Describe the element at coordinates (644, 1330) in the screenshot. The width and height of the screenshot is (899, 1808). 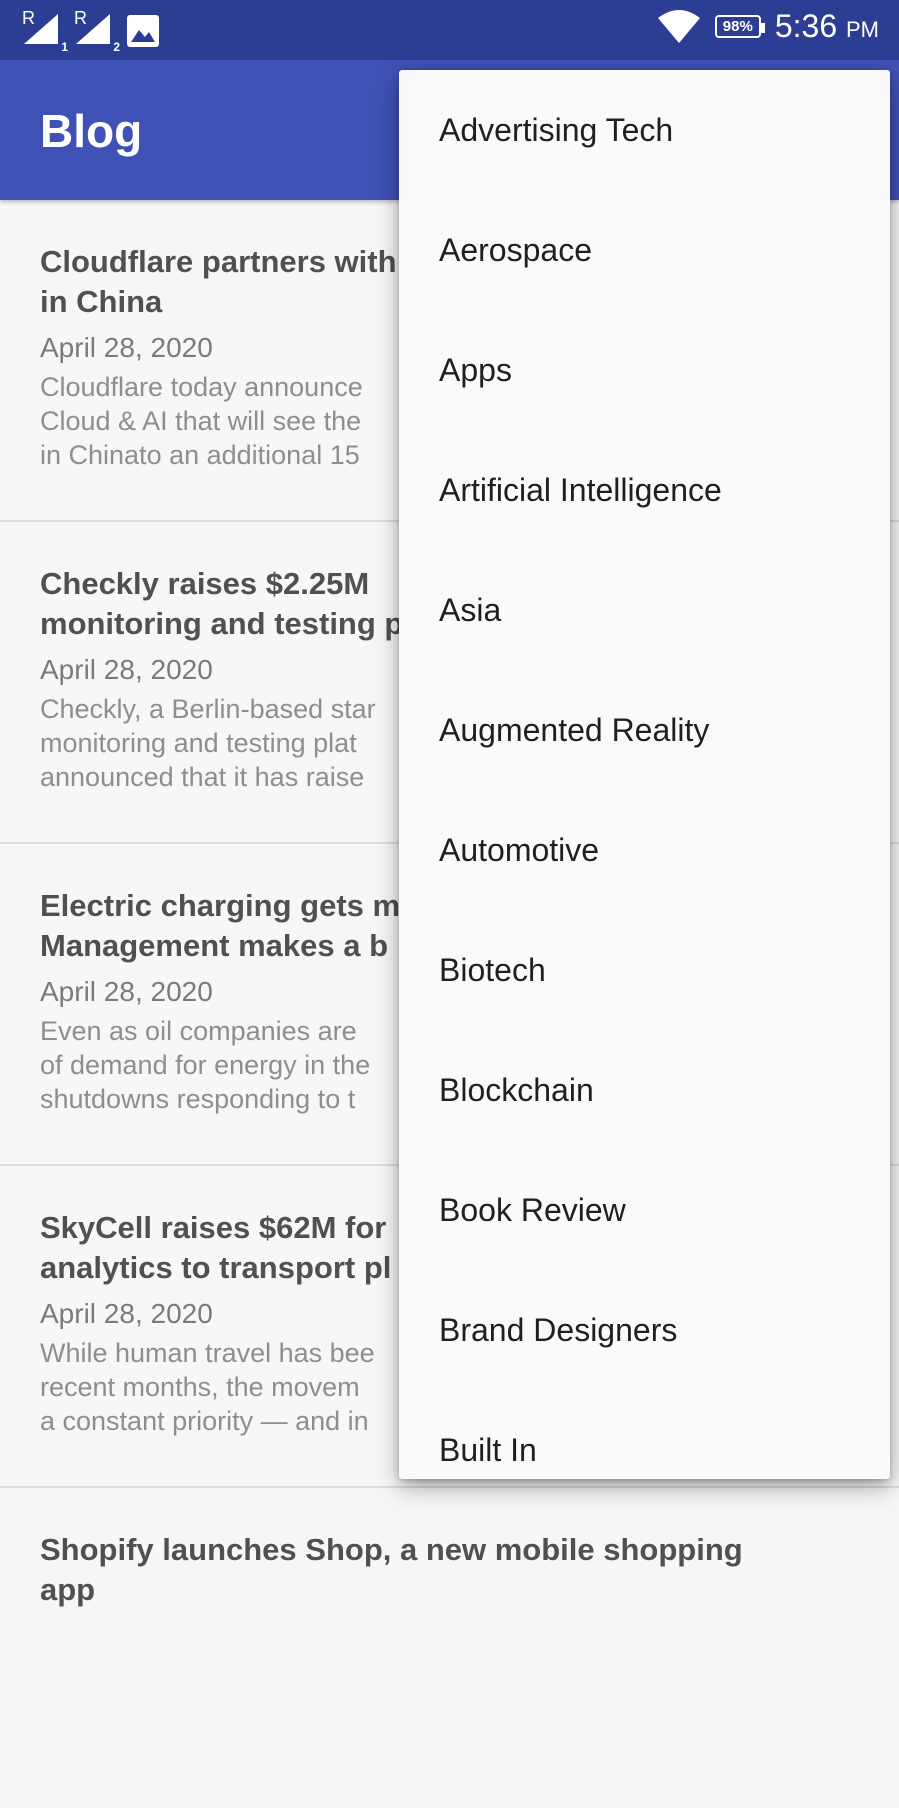
I see `menu-item-brand-designers: Brand Designers` at that location.